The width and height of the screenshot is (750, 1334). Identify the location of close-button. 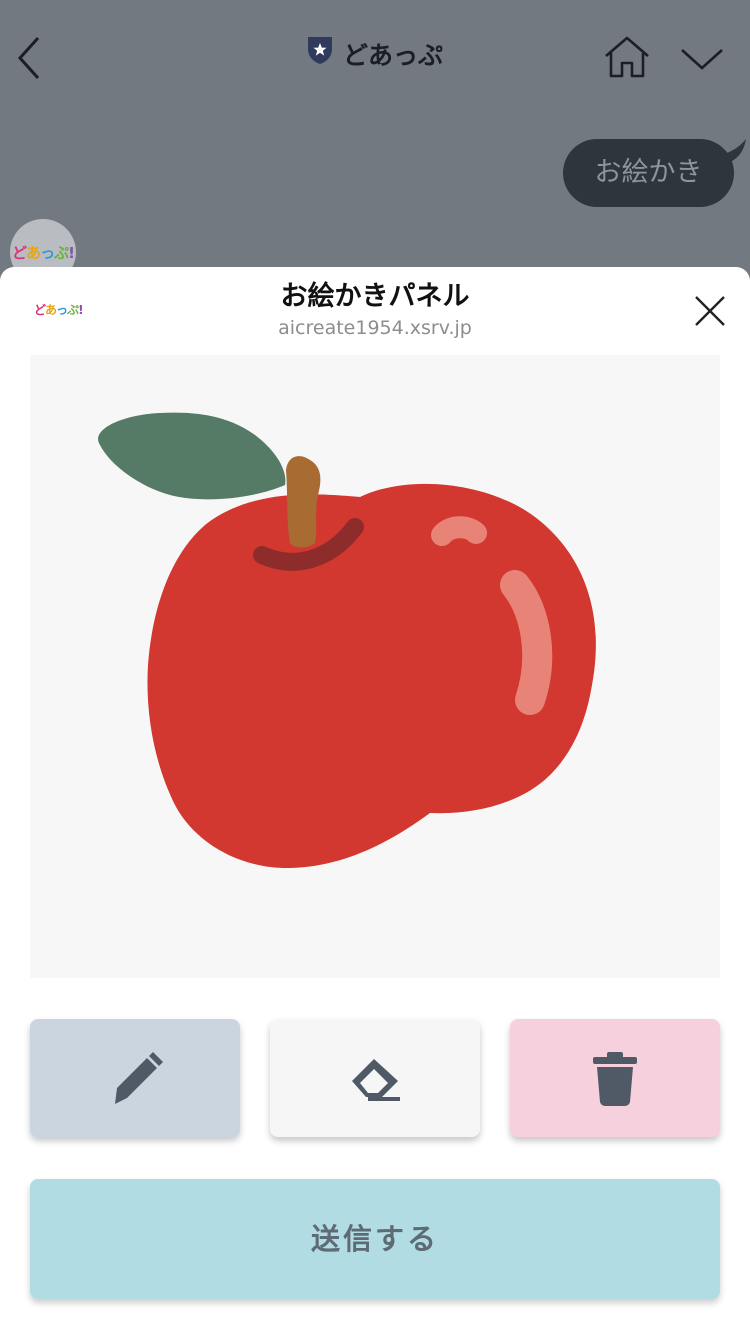
(710, 311).